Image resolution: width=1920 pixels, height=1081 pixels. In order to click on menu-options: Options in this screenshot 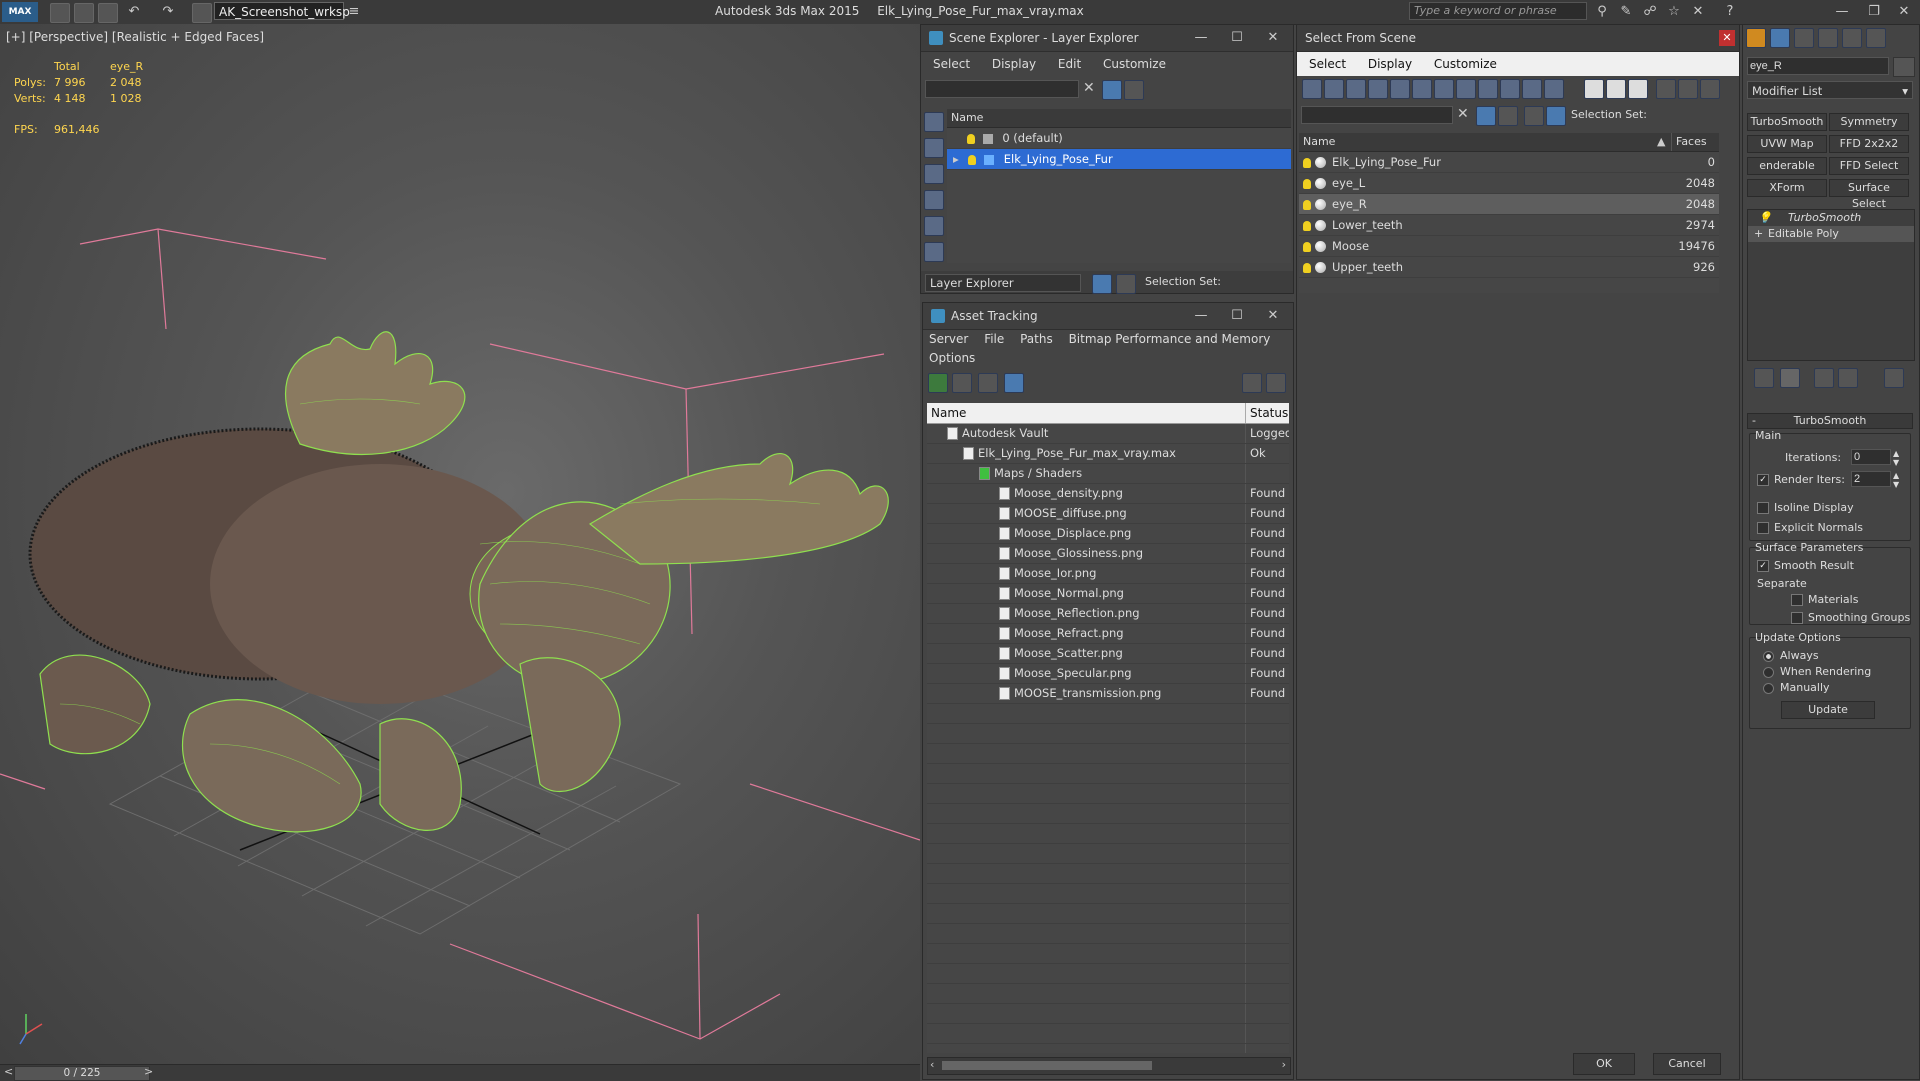, I will do `click(952, 358)`.